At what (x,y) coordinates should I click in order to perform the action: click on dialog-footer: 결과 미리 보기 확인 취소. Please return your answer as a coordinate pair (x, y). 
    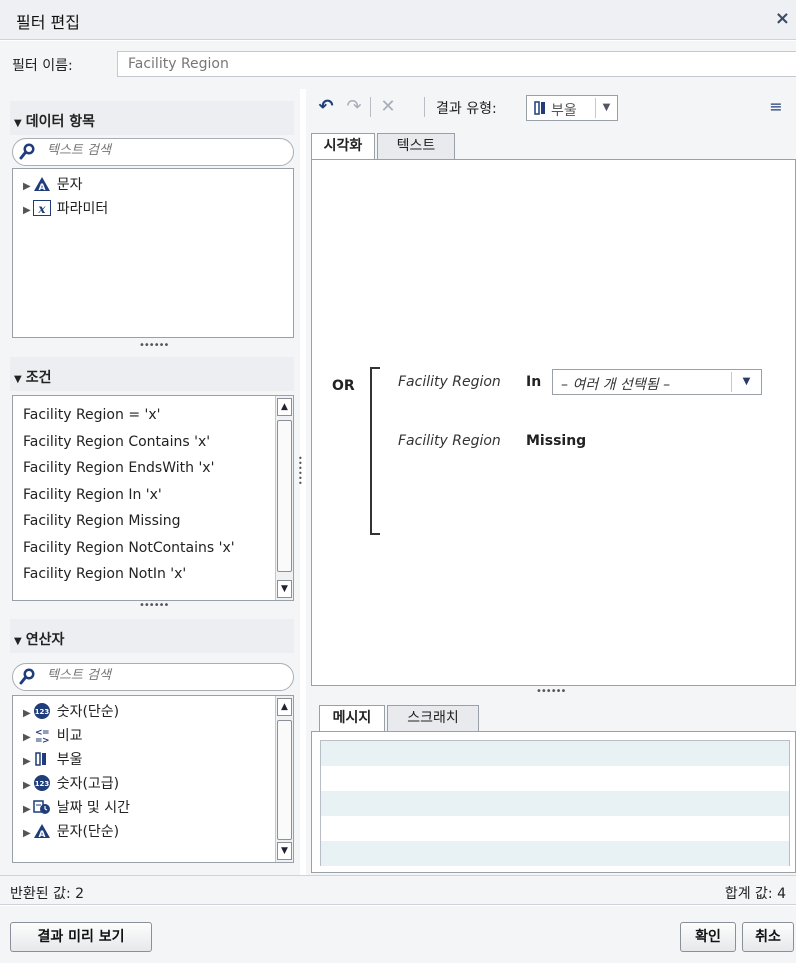
    Looking at the image, I should click on (398, 934).